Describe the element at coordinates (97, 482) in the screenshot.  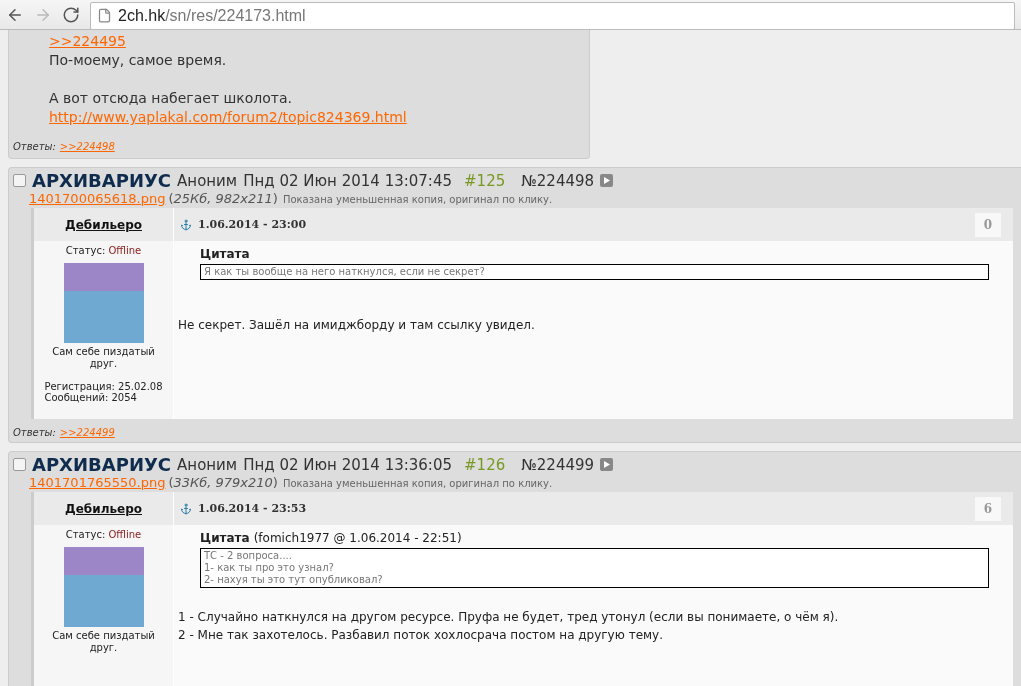
I see `file-link: 1401701765550.png` at that location.